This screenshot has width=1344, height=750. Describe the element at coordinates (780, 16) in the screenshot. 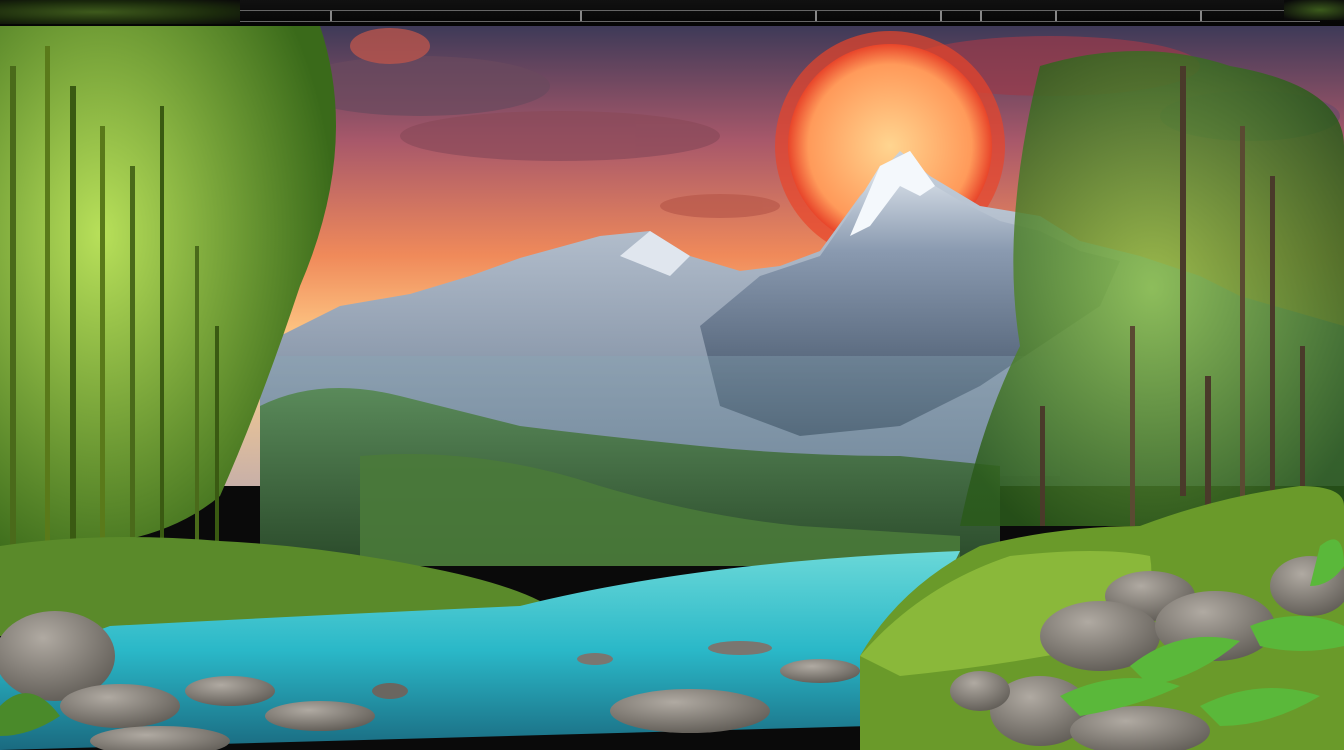

I see `top-bar-frame-strip` at that location.